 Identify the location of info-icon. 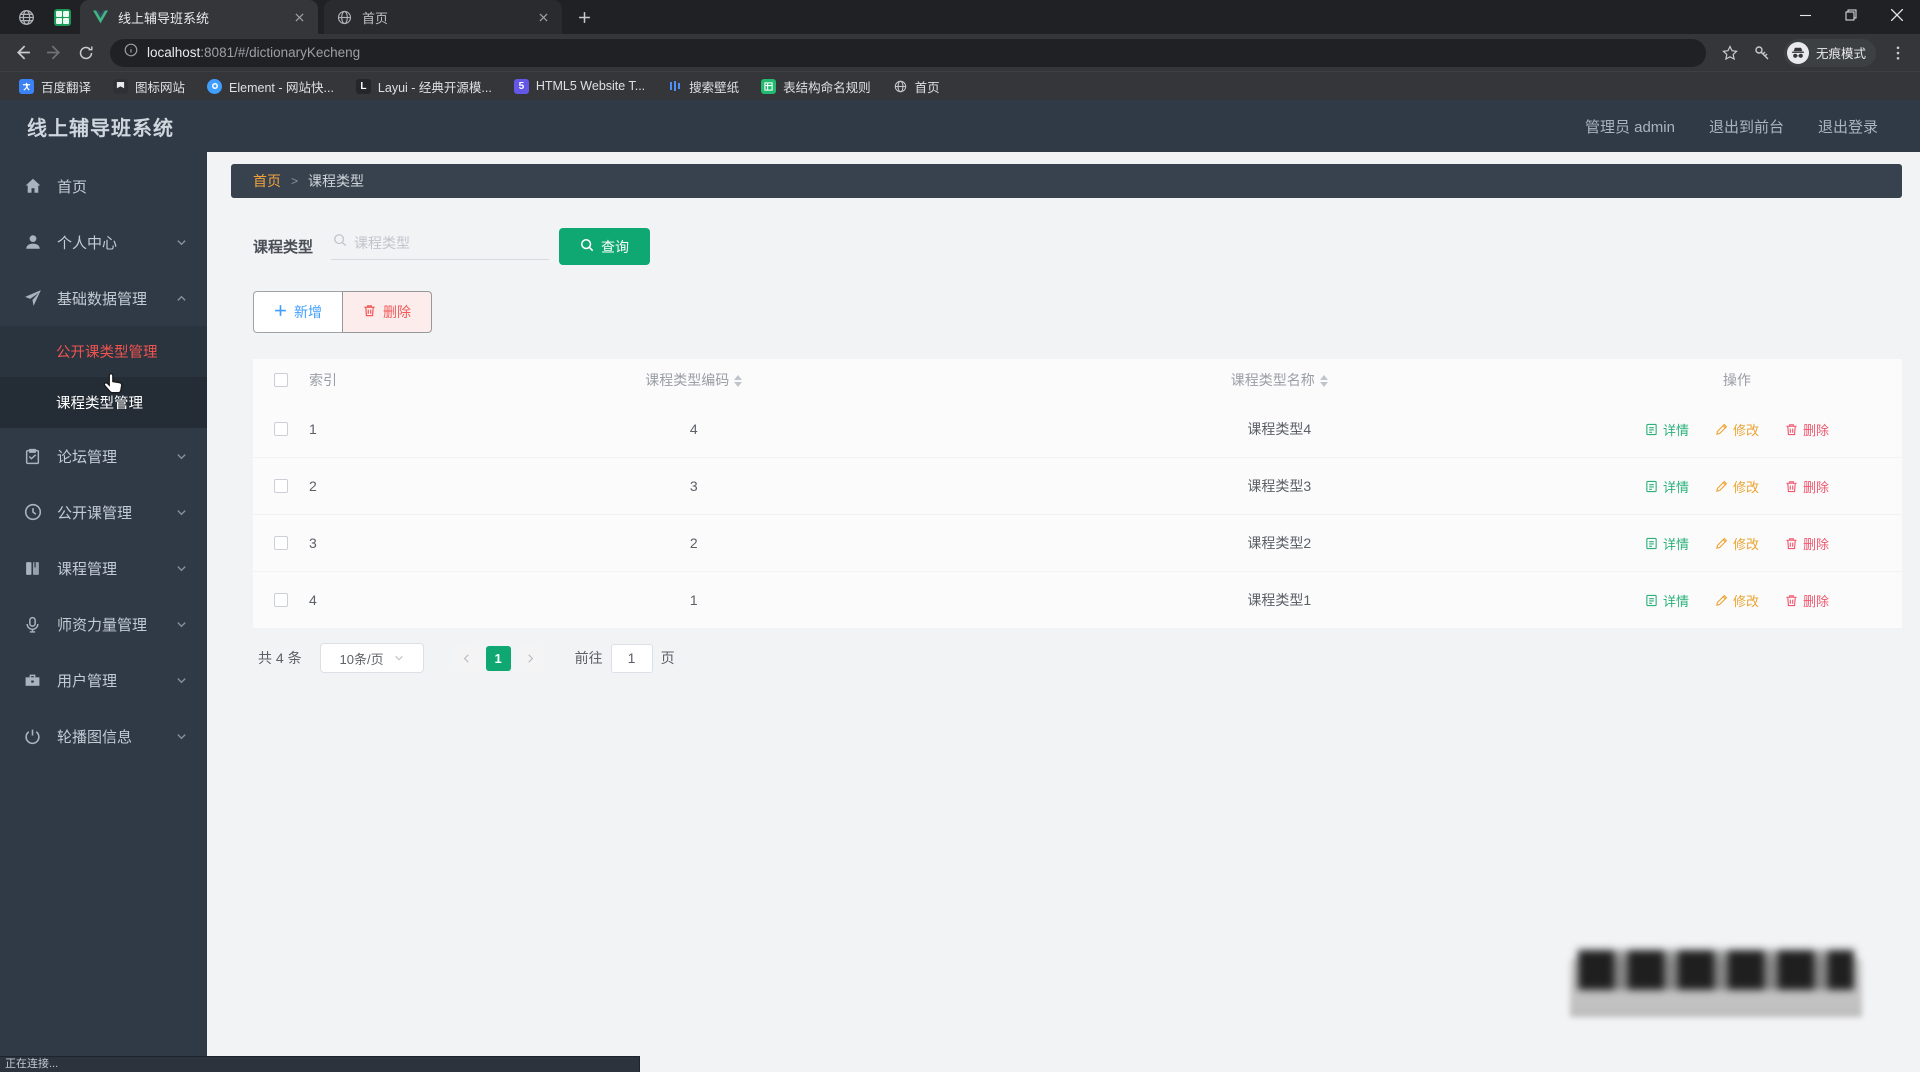
(131, 52).